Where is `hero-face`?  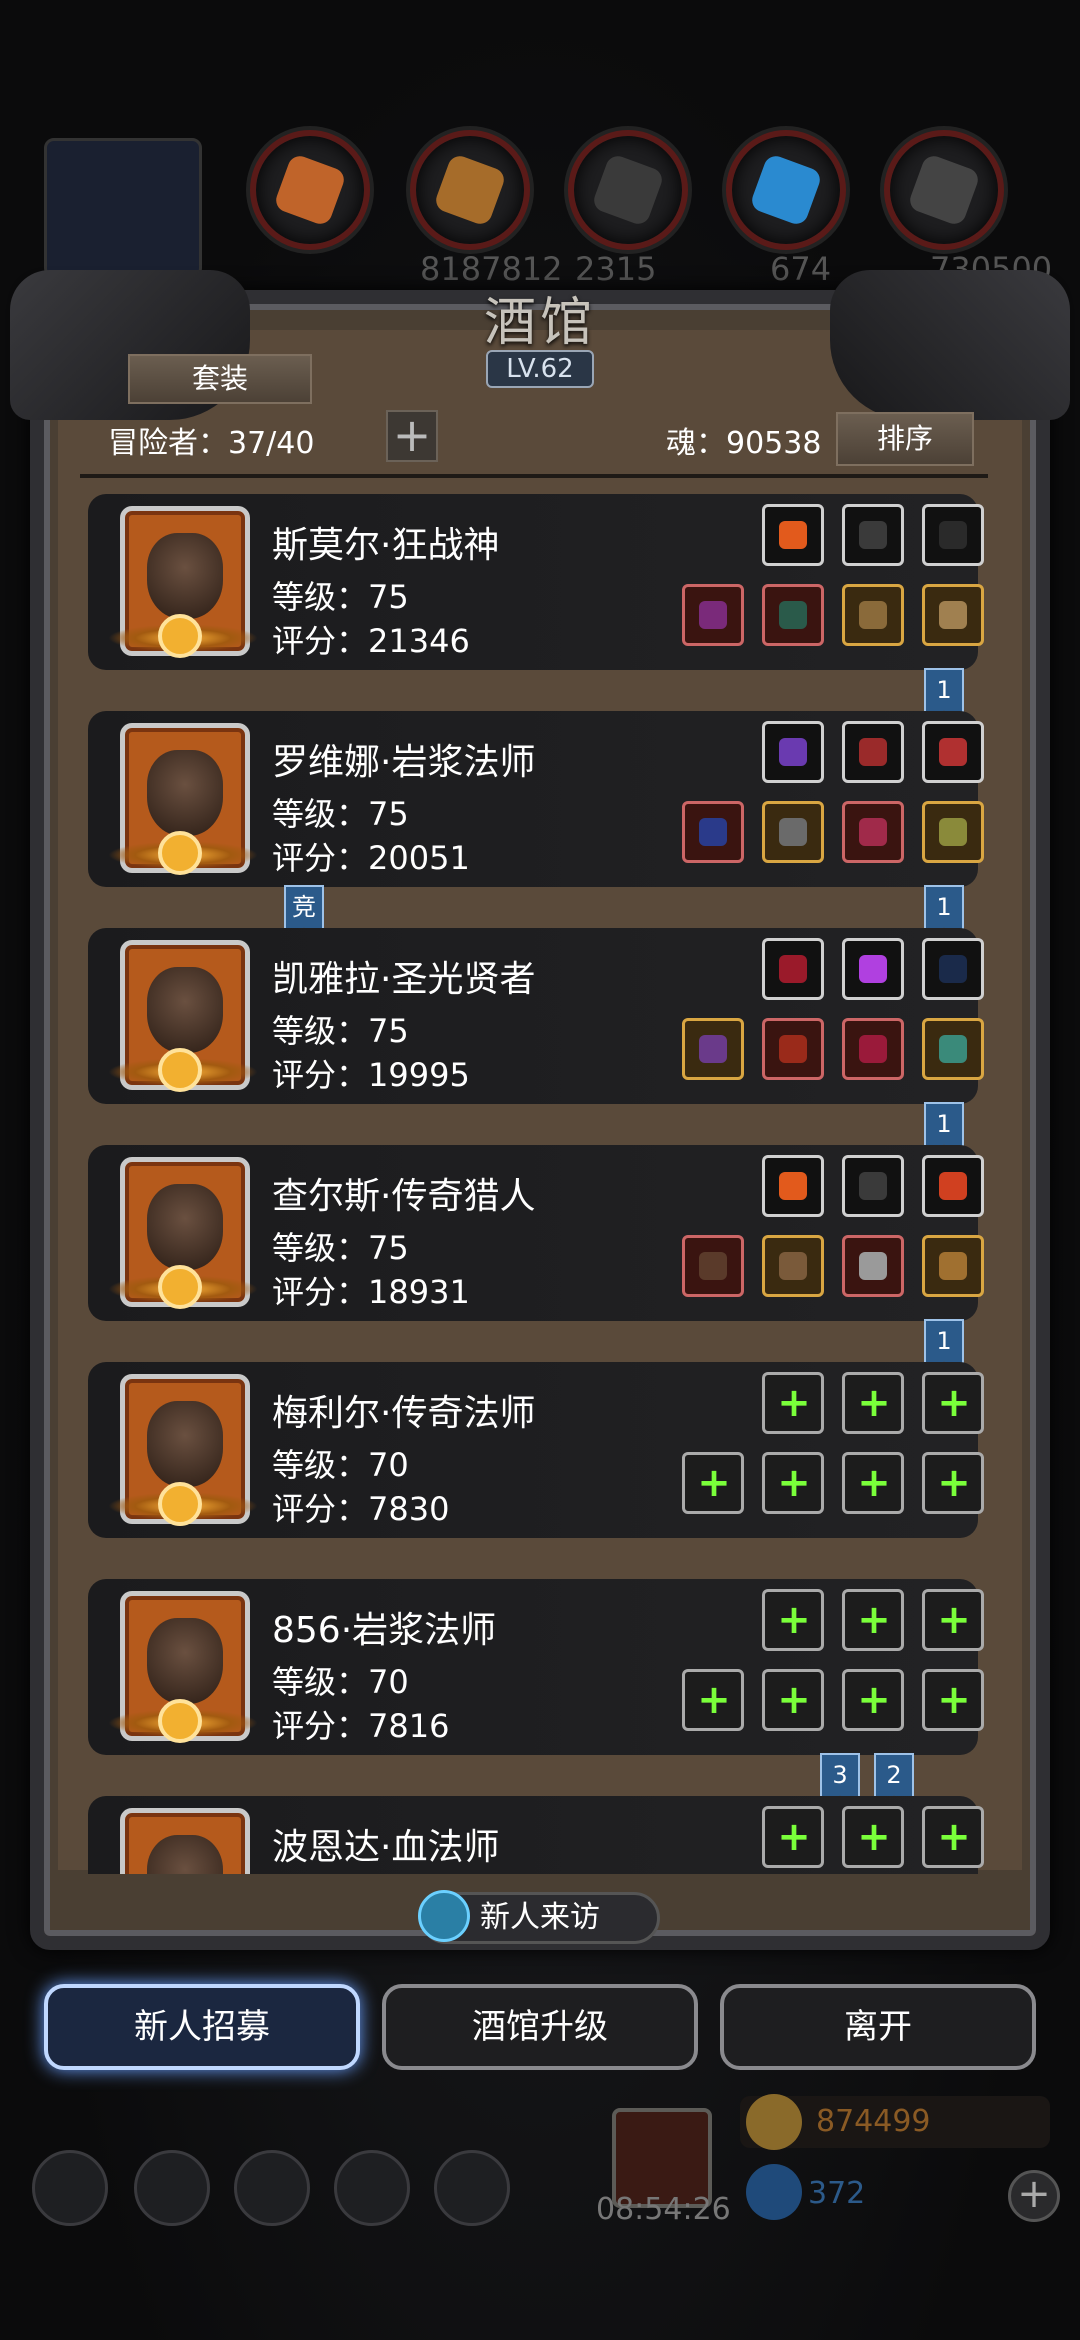
hero-face is located at coordinates (185, 1444).